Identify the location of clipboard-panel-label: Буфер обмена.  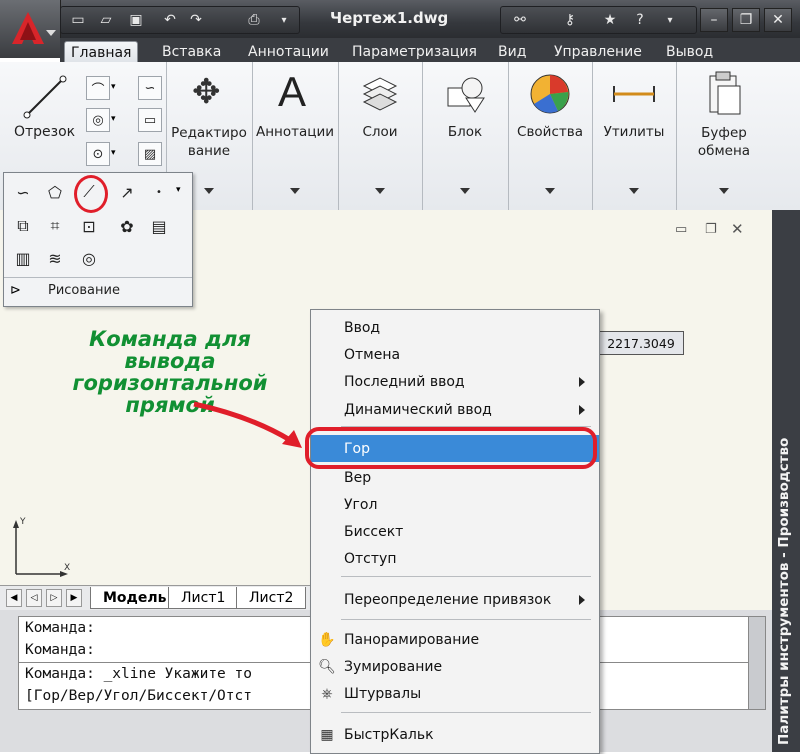
(724, 142).